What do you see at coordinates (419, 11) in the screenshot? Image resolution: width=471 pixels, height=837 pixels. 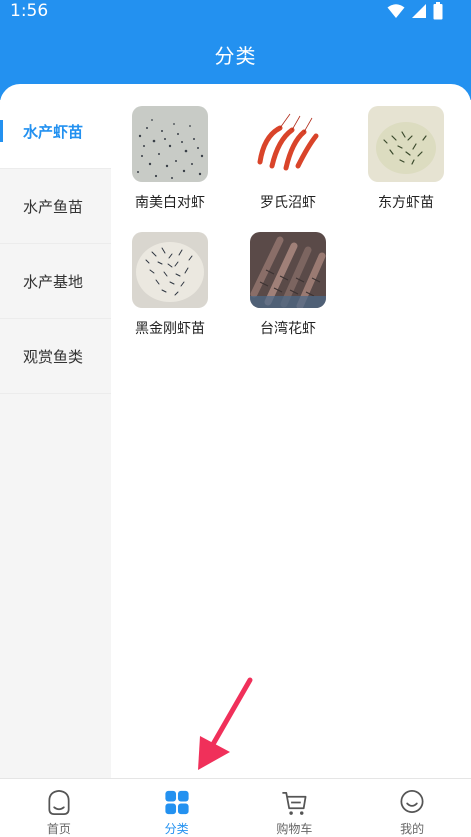 I see `signal-icon` at bounding box center [419, 11].